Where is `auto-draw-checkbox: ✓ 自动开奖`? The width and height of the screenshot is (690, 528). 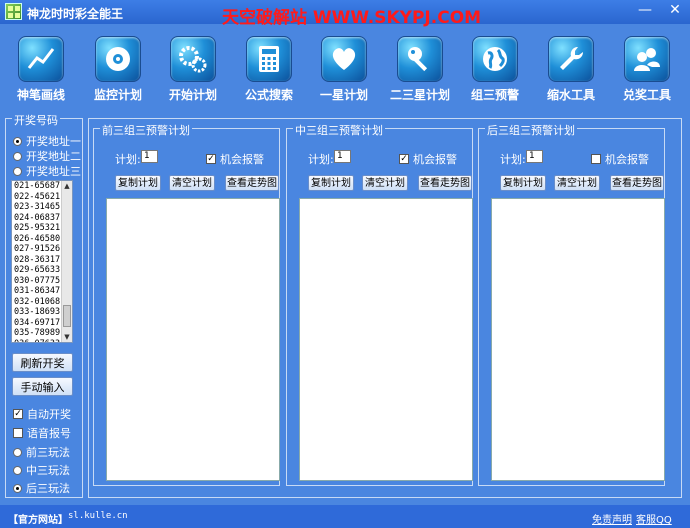
auto-draw-checkbox: ✓ 自动开奖 is located at coordinates (42, 414).